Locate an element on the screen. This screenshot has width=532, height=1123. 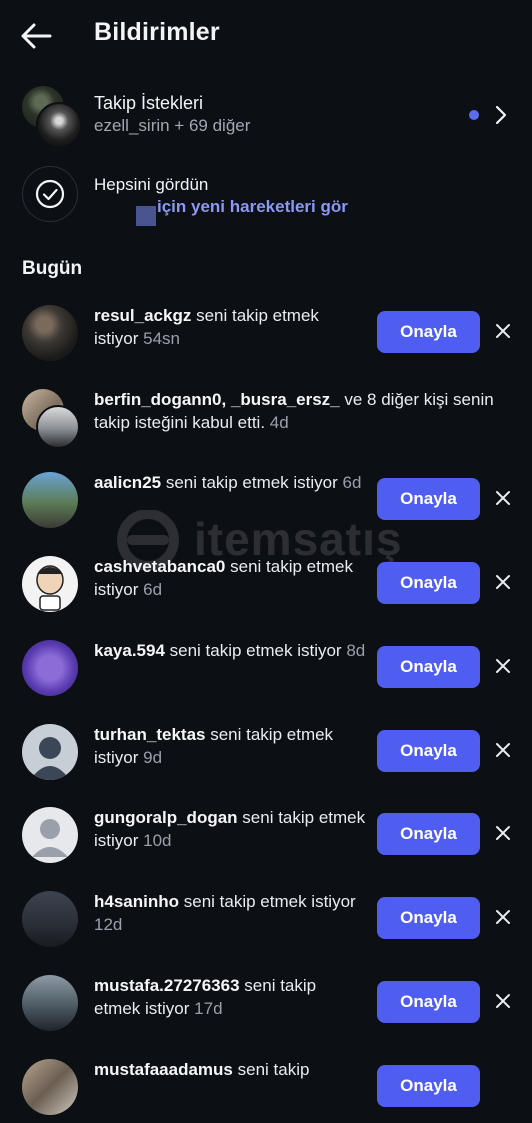
section-header-today: Bugün is located at coordinates (52, 268).